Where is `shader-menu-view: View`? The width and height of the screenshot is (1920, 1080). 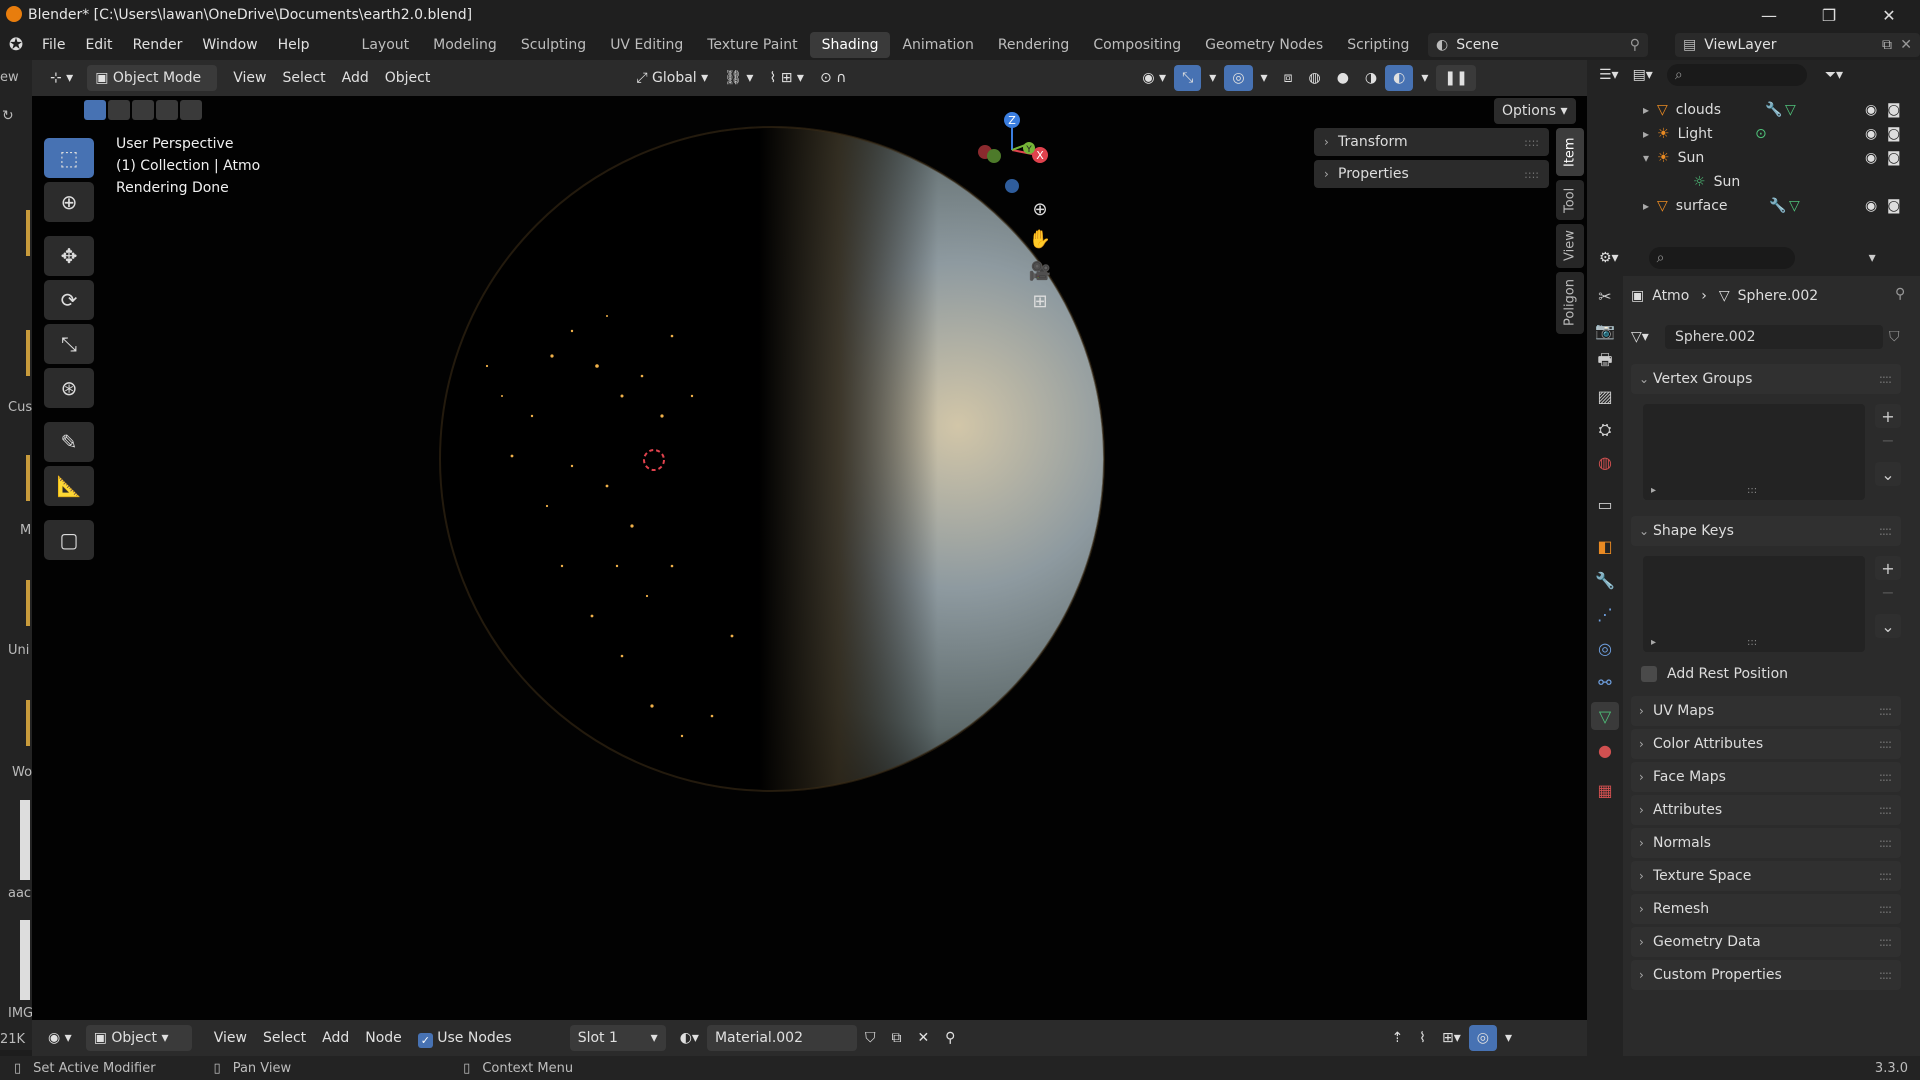
shader-menu-view: View is located at coordinates (230, 1038).